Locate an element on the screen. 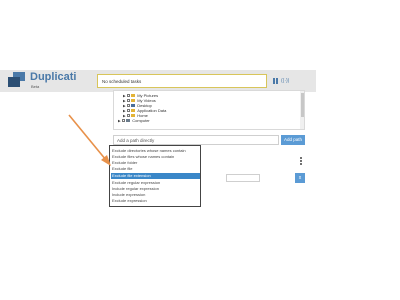 This screenshot has height=300, width=400. annotation-arrow-icon is located at coordinates (89, 140).